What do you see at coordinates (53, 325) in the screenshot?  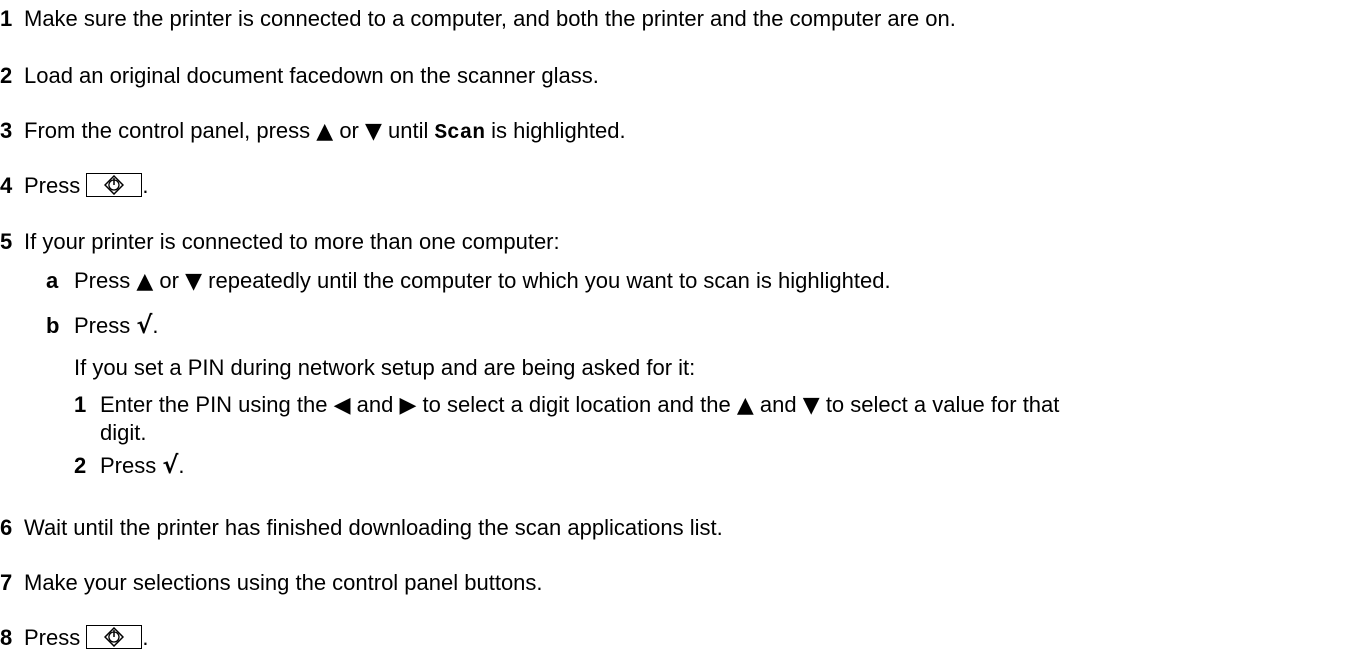 I see `substep-letter: b` at bounding box center [53, 325].